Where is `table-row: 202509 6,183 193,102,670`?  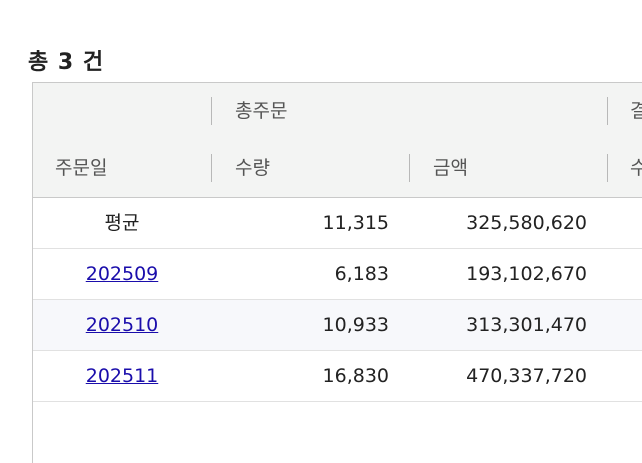 table-row: 202509 6,183 193,102,670 is located at coordinates (337, 274).